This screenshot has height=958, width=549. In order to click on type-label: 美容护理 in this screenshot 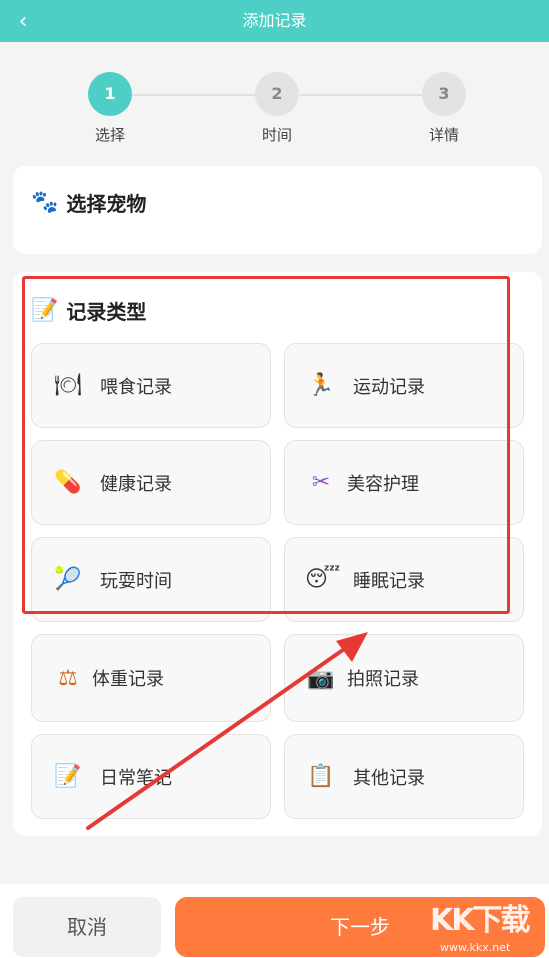, I will do `click(383, 484)`.